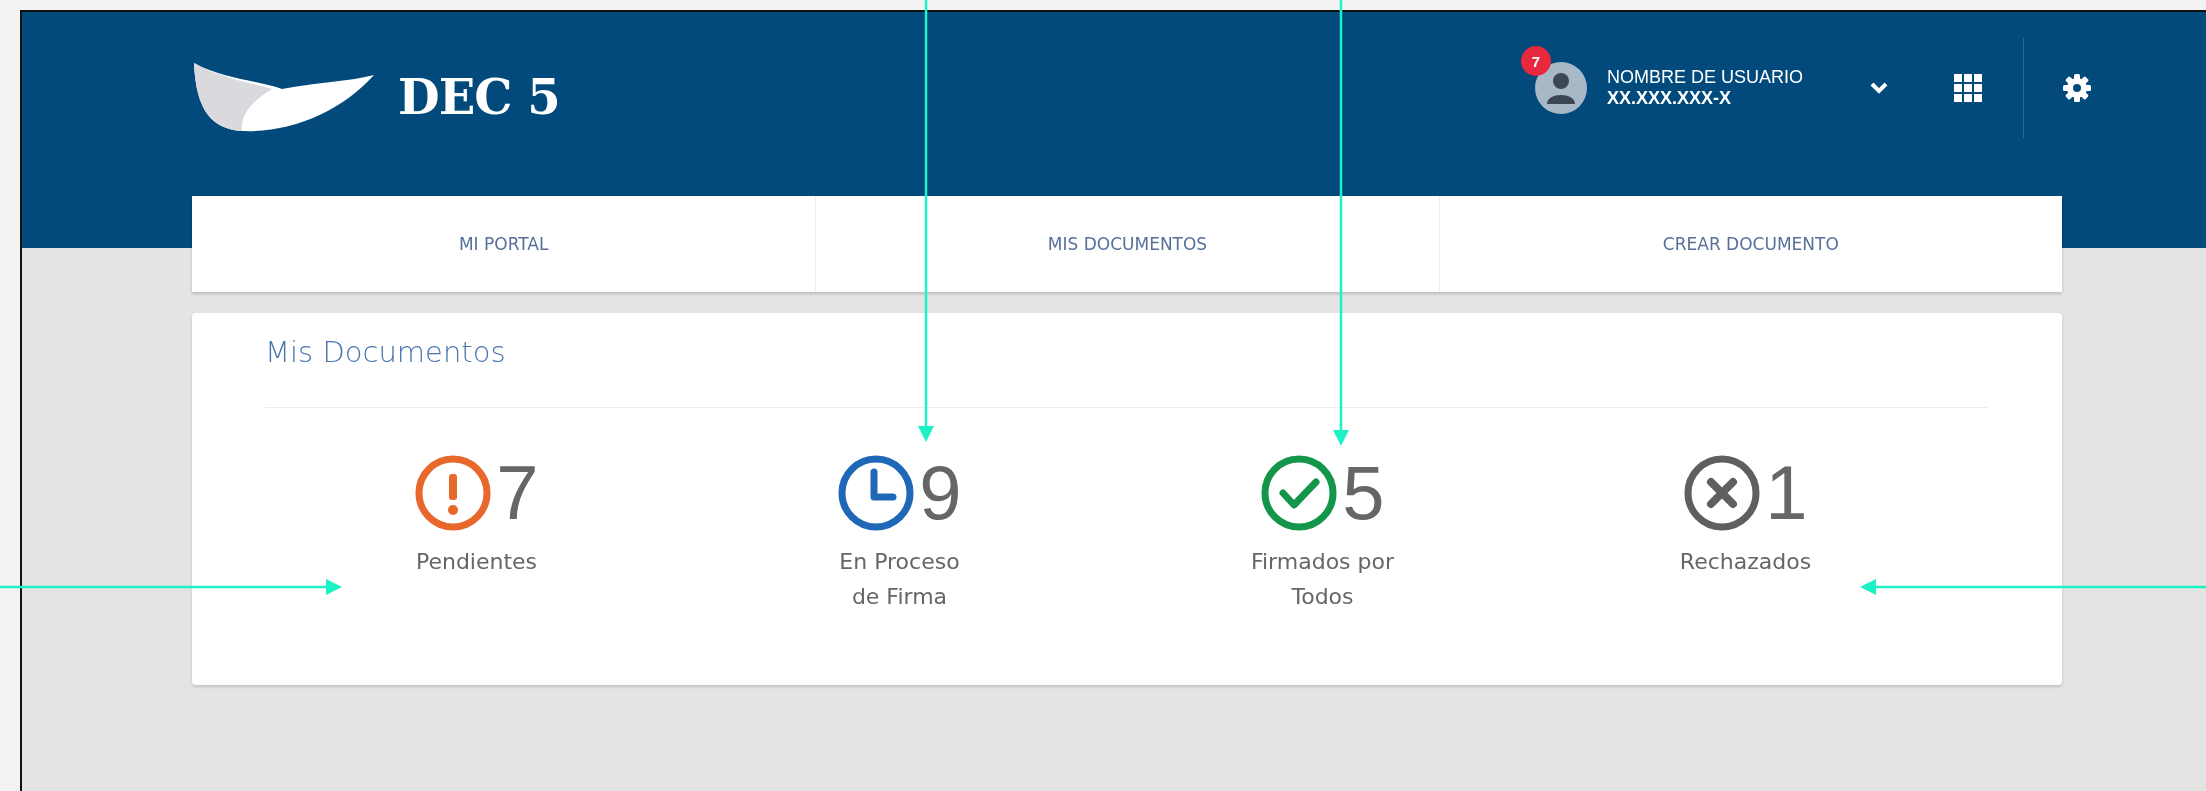  What do you see at coordinates (1299, 493) in the screenshot?
I see `check-circle-icon` at bounding box center [1299, 493].